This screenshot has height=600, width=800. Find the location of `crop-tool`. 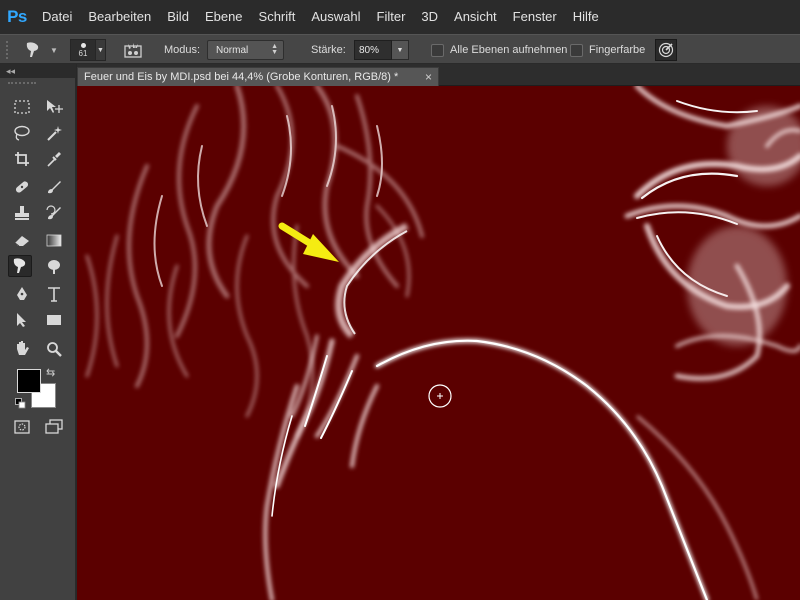

crop-tool is located at coordinates (22, 159).